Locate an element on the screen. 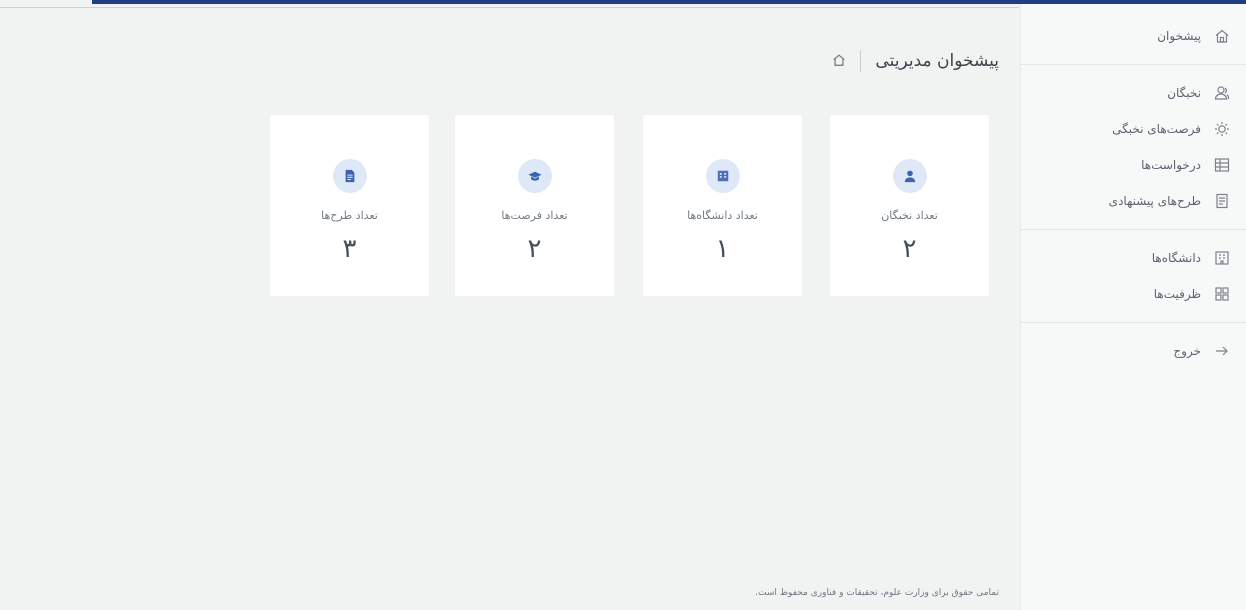 This screenshot has width=1246, height=610. file-icon is located at coordinates (349, 176).